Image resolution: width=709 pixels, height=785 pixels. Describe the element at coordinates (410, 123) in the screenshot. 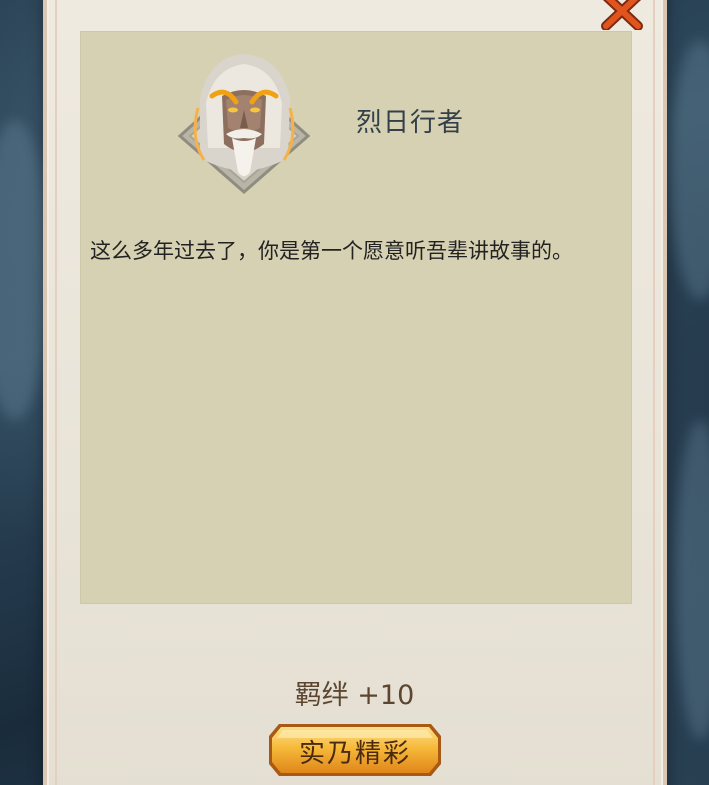

I see `speaker-name: 烈日行者` at that location.